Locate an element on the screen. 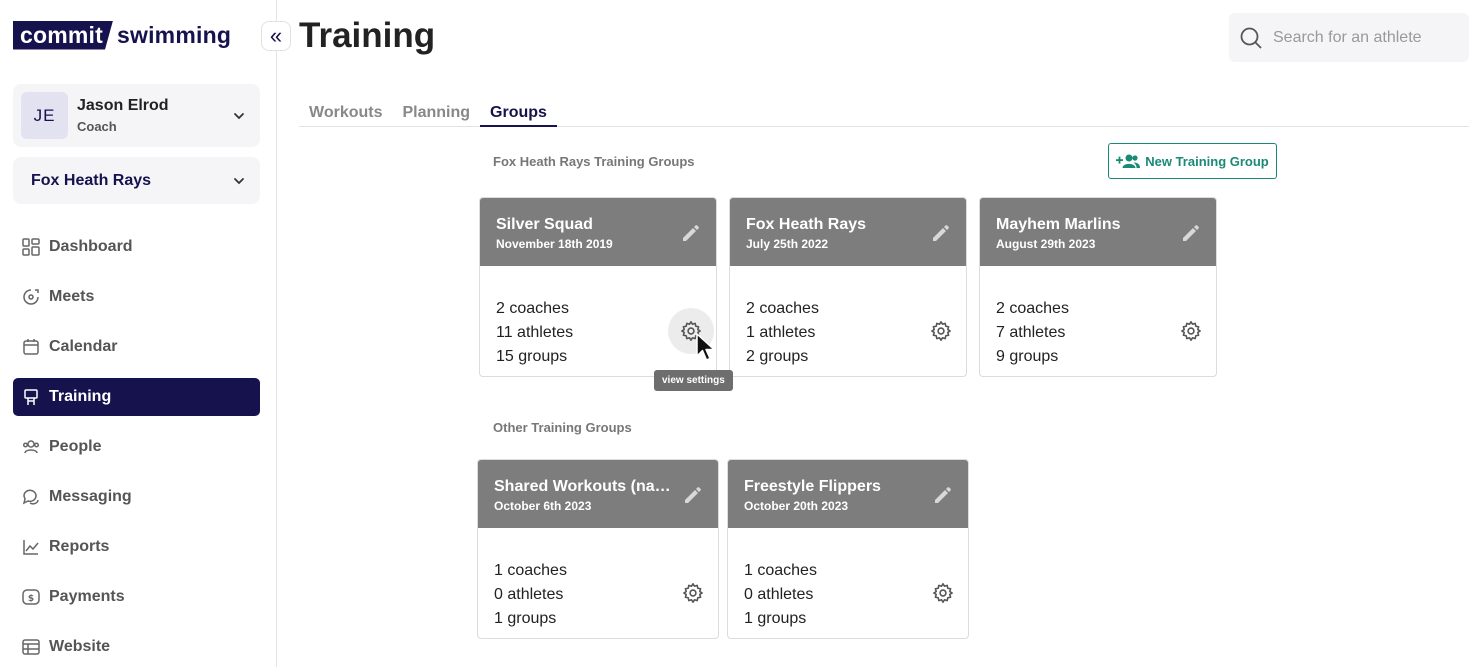  sidebar-item-label: Meets is located at coordinates (72, 296).